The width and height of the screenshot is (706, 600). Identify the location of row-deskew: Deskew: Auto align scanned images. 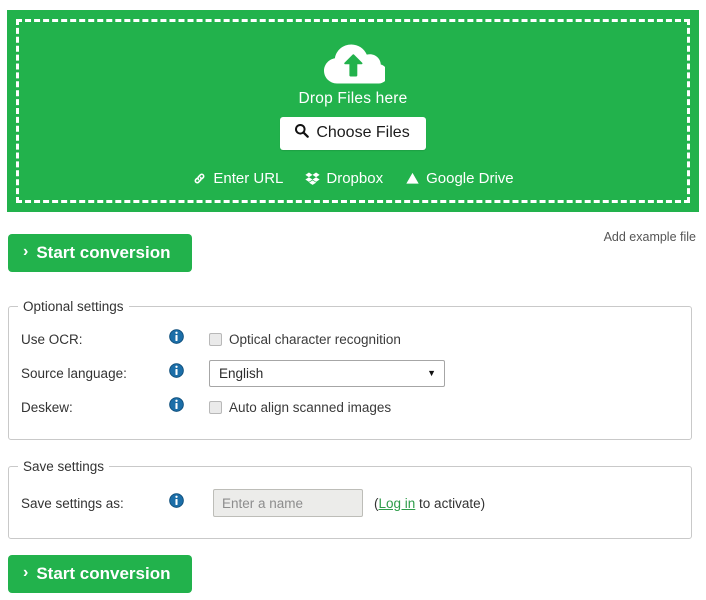
(350, 407).